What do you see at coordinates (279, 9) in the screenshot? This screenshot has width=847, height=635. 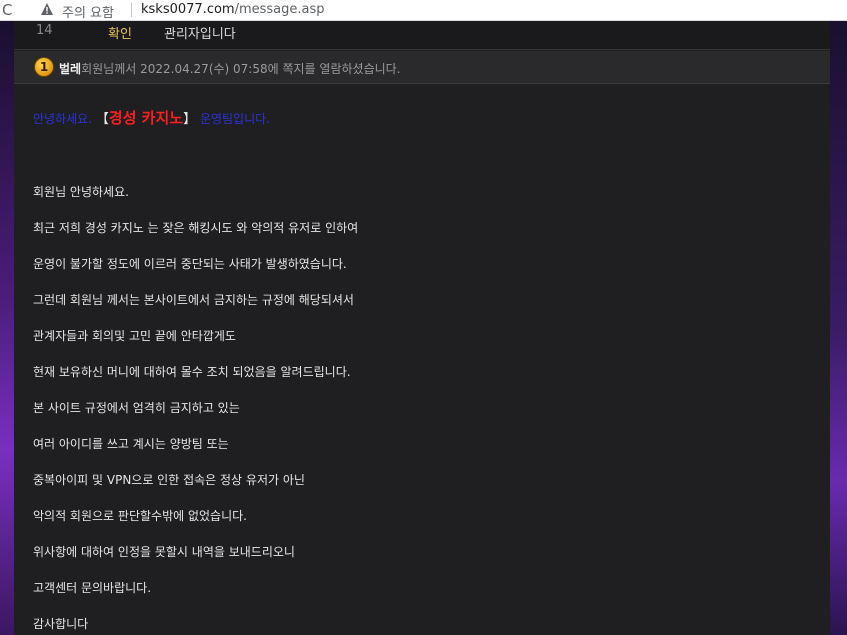 I see `url-path: /message.asp` at bounding box center [279, 9].